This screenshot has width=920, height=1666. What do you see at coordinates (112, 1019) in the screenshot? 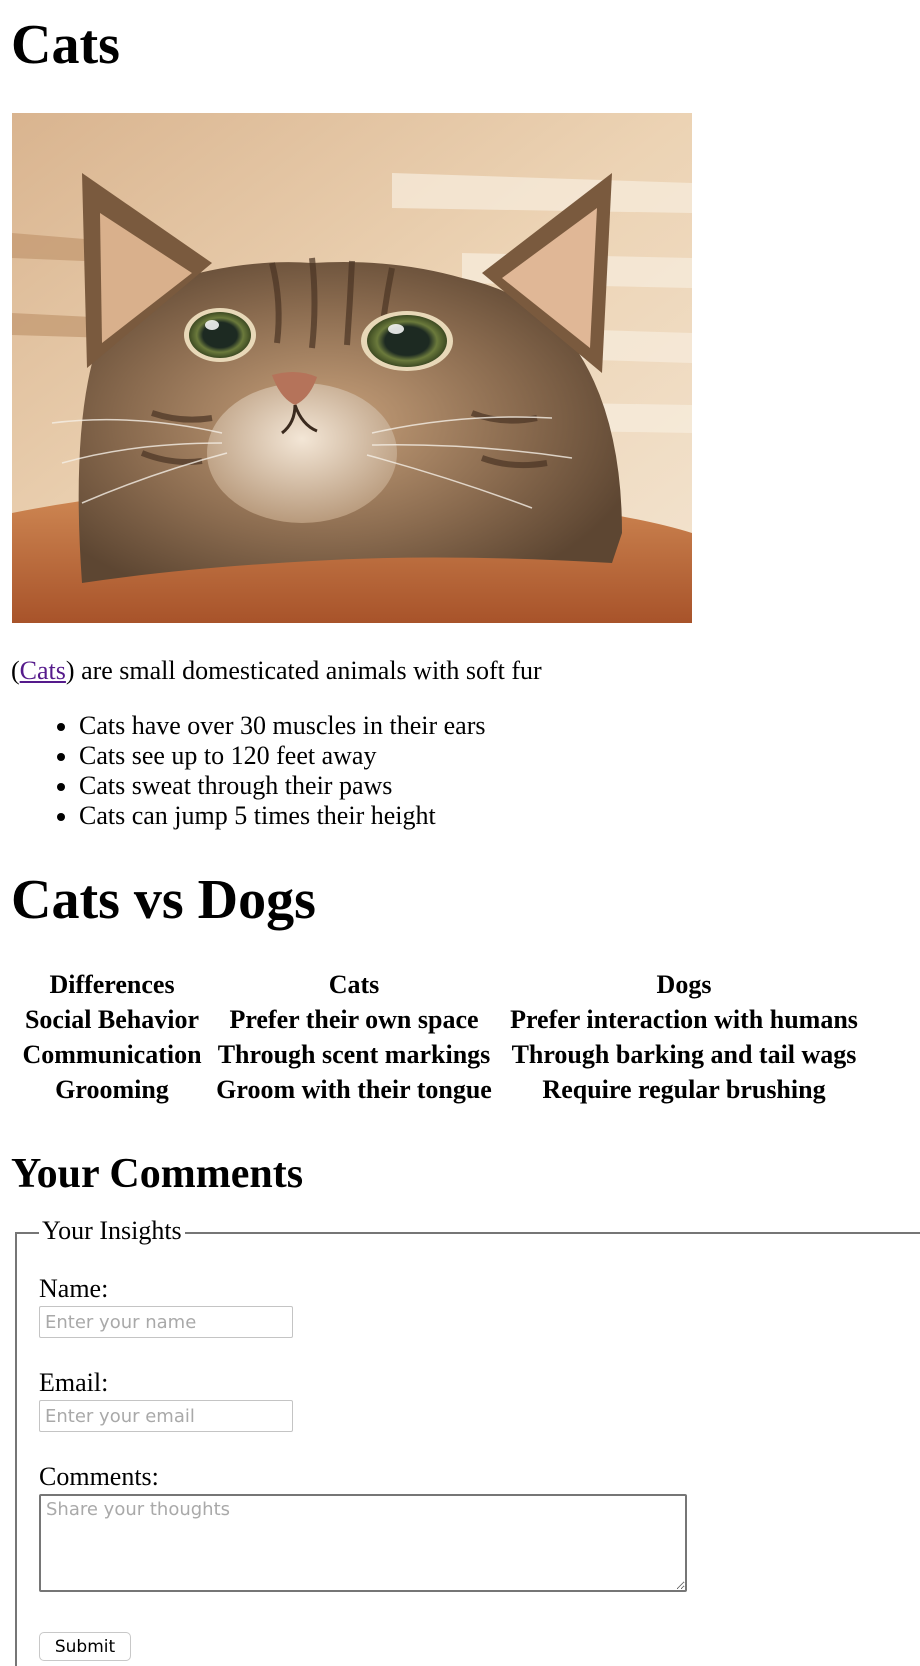
I see `table-cell: Social Behavior` at bounding box center [112, 1019].